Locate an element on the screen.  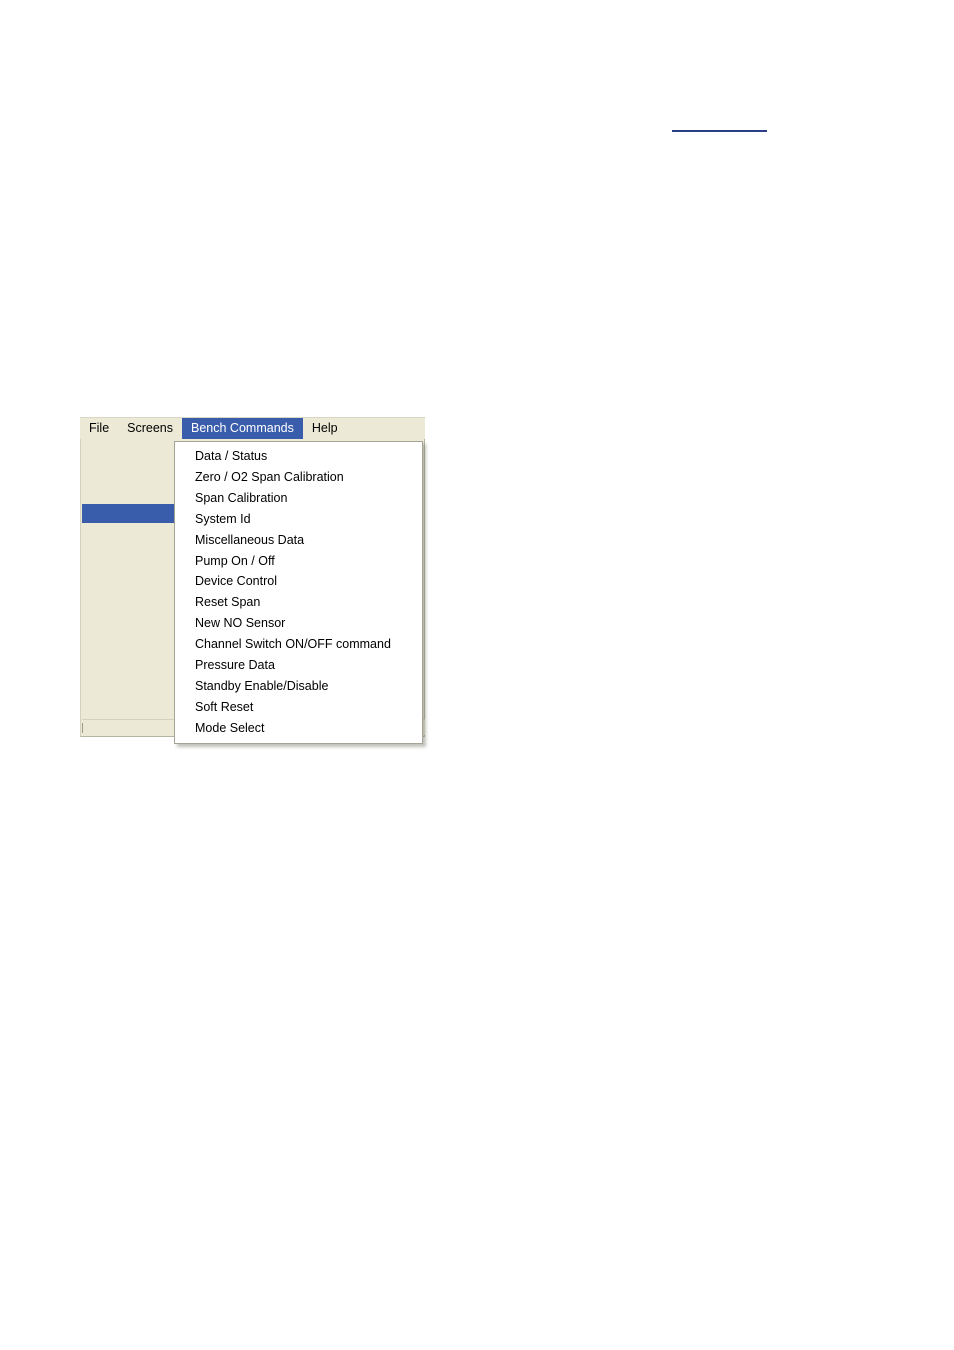
menu-item-help: Help is located at coordinates (325, 428).